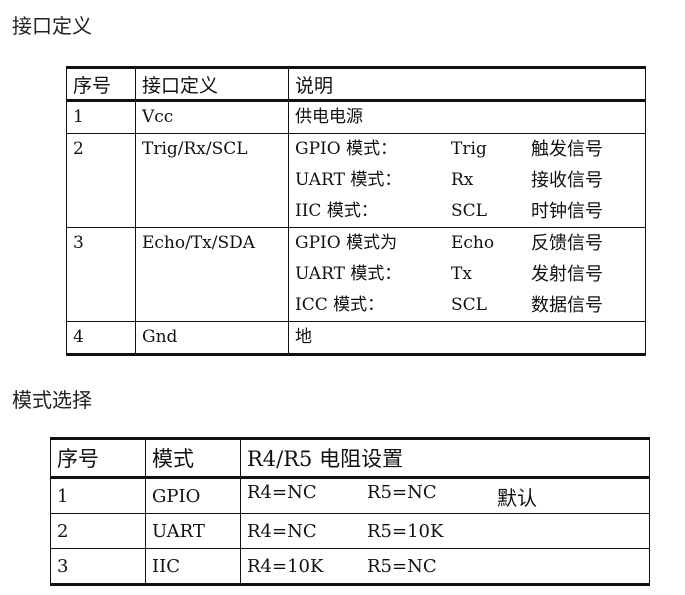  Describe the element at coordinates (212, 180) in the screenshot. I see `row-interface: Trig/Rx/SCL` at that location.